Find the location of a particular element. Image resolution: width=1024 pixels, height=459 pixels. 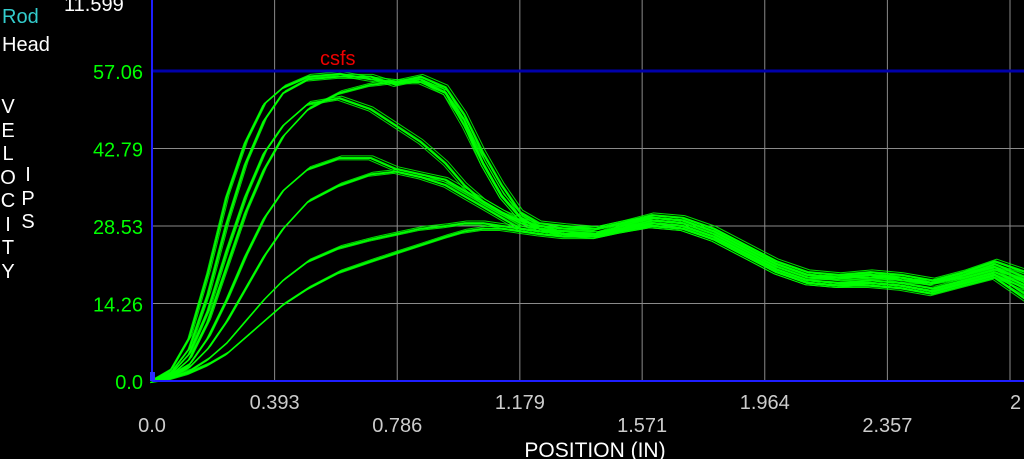

y-axis-label-letter: O is located at coordinates (8, 177).